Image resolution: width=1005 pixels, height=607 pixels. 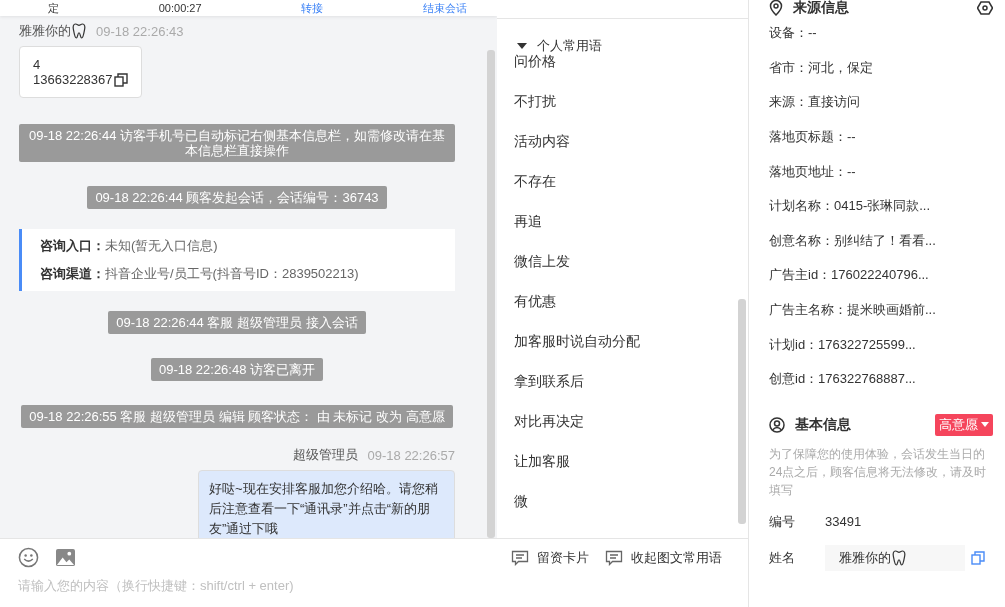 I want to click on phrase-item: 微, so click(x=521, y=502).